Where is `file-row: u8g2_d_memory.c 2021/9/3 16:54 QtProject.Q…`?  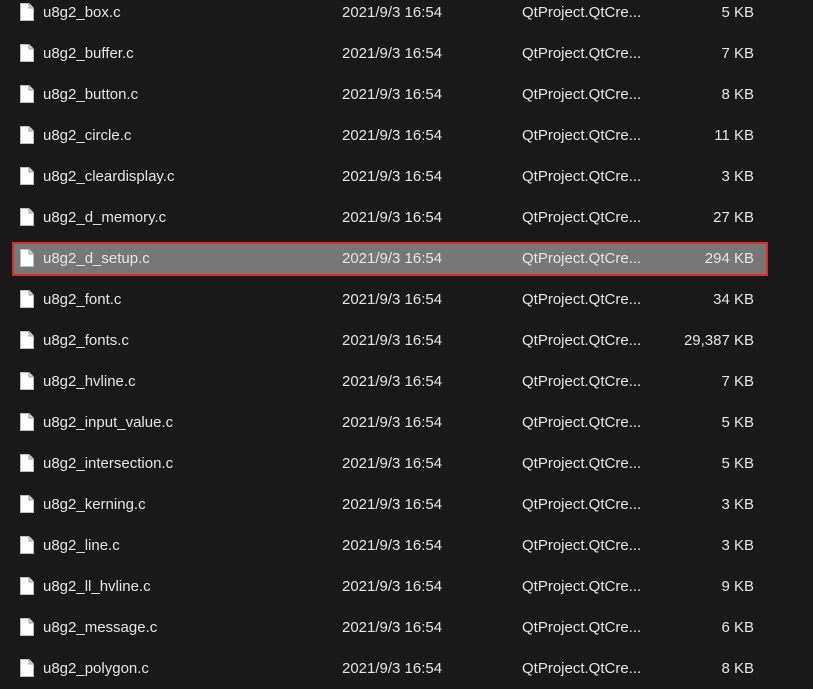
file-row: u8g2_d_memory.c 2021/9/3 16:54 QtProject.Q… is located at coordinates (390, 218).